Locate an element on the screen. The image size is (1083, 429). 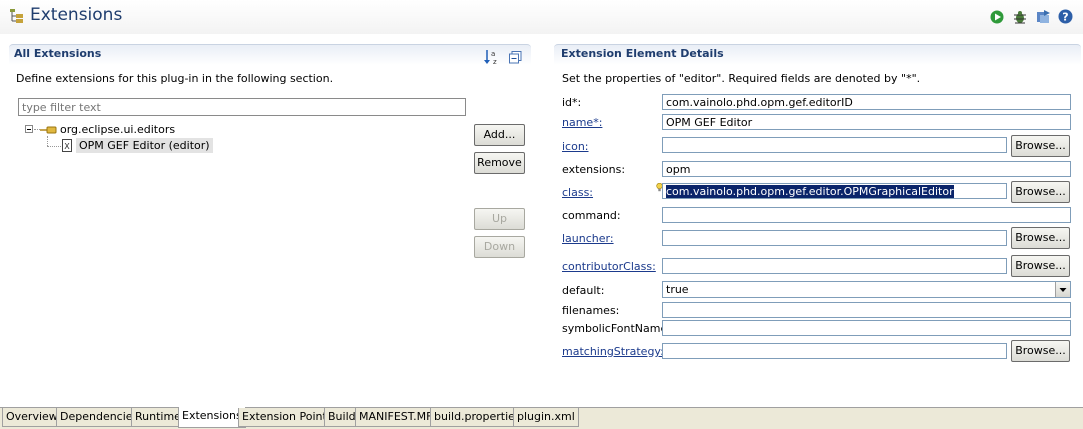
tree-collapse-toggle is located at coordinates (29, 129).